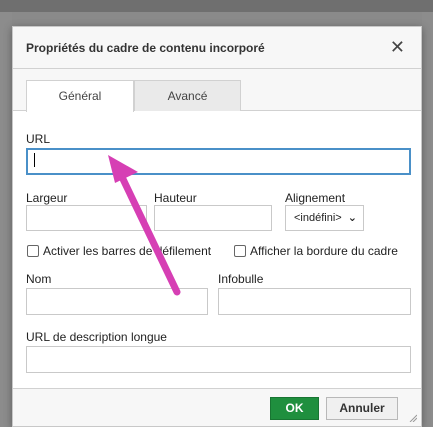 This screenshot has height=427, width=433. What do you see at coordinates (413, 418) in the screenshot?
I see `resize-grip-icon` at bounding box center [413, 418].